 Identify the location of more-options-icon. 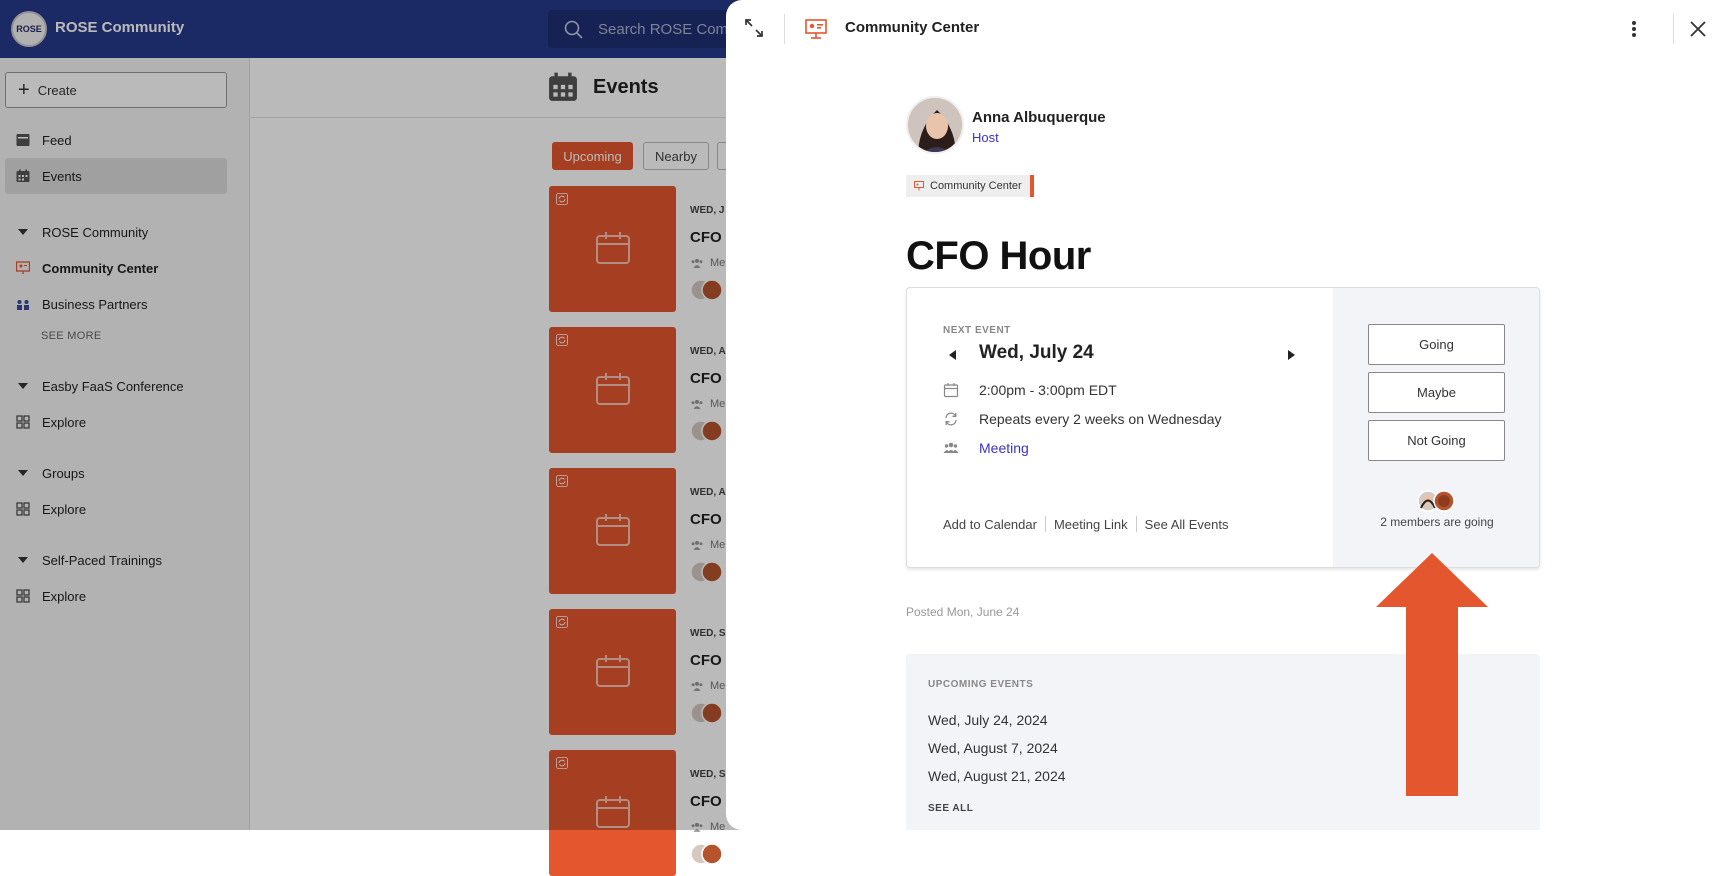
(1634, 29).